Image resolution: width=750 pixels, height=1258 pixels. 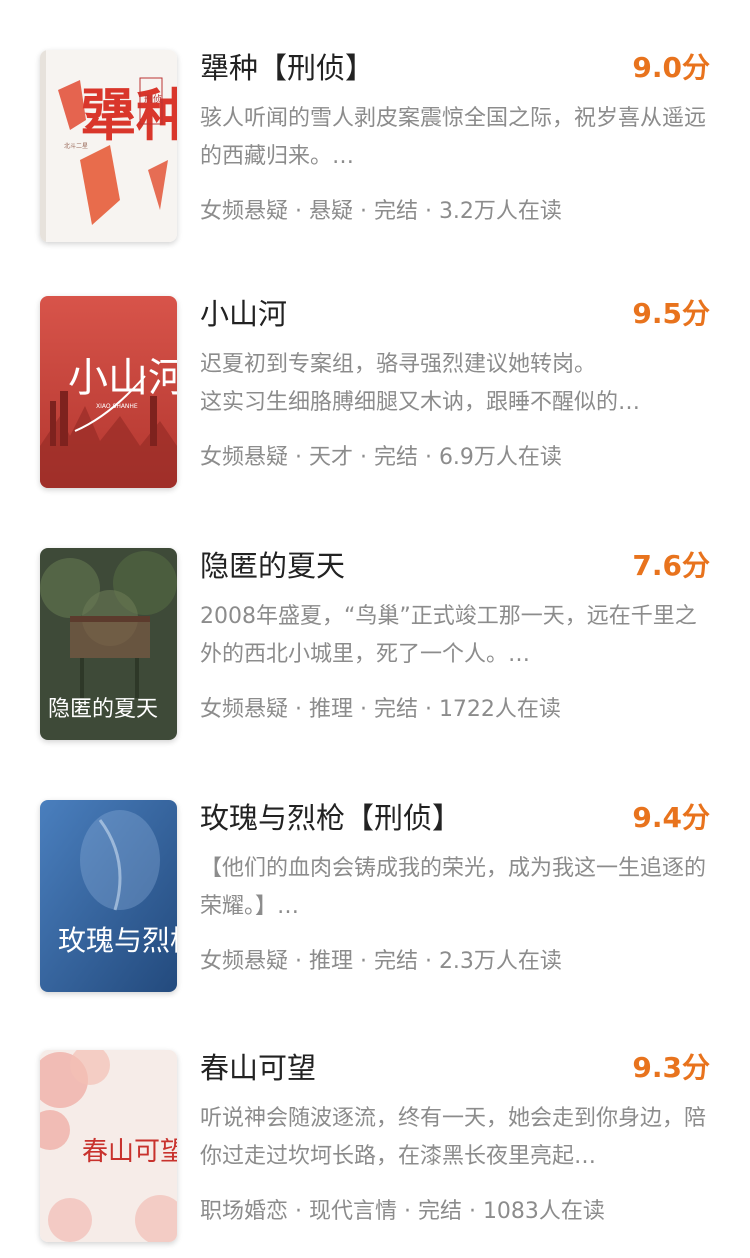 I want to click on cover-pinyin-2: XIAO SHANHE, so click(x=117, y=406).